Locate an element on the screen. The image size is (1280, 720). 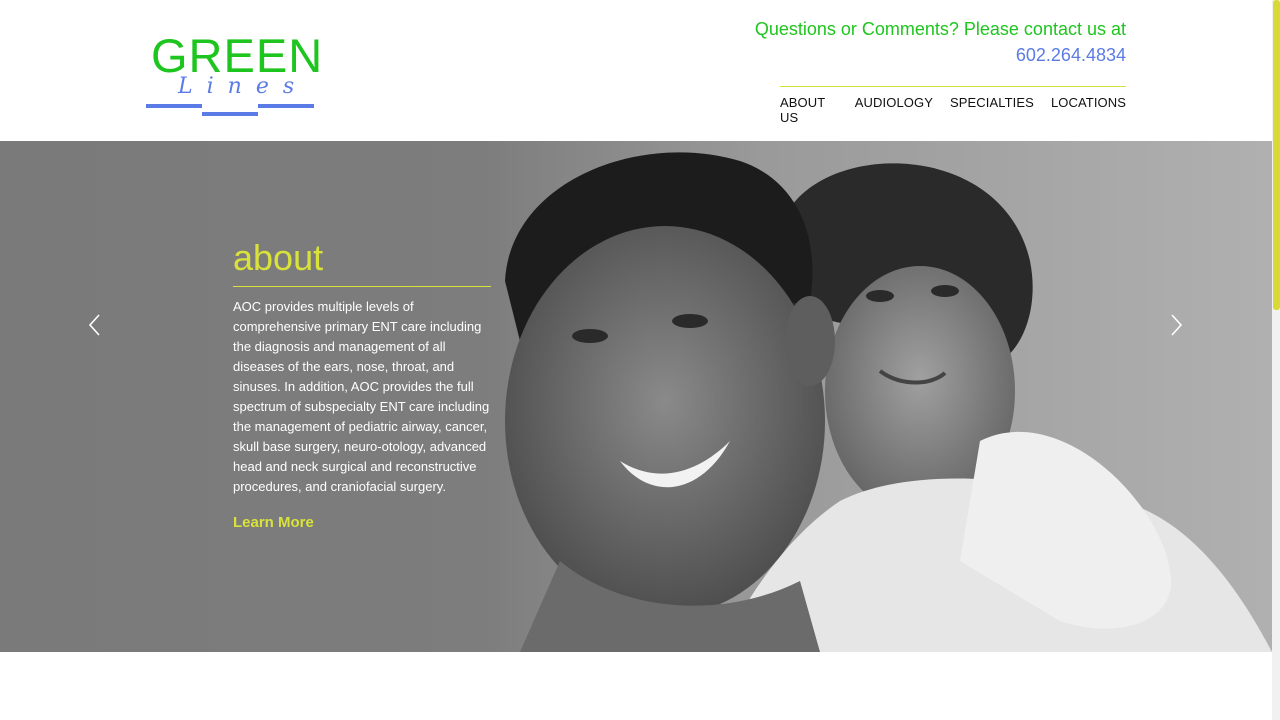
page-scrollbar is located at coordinates (1276, 360).